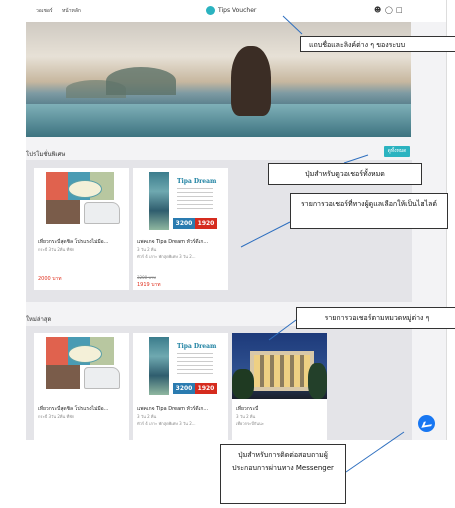  I want to click on annotation-category: รายการวอเชอร์ตามหมวดหมู่ต่าง ๆ, so click(375, 318).